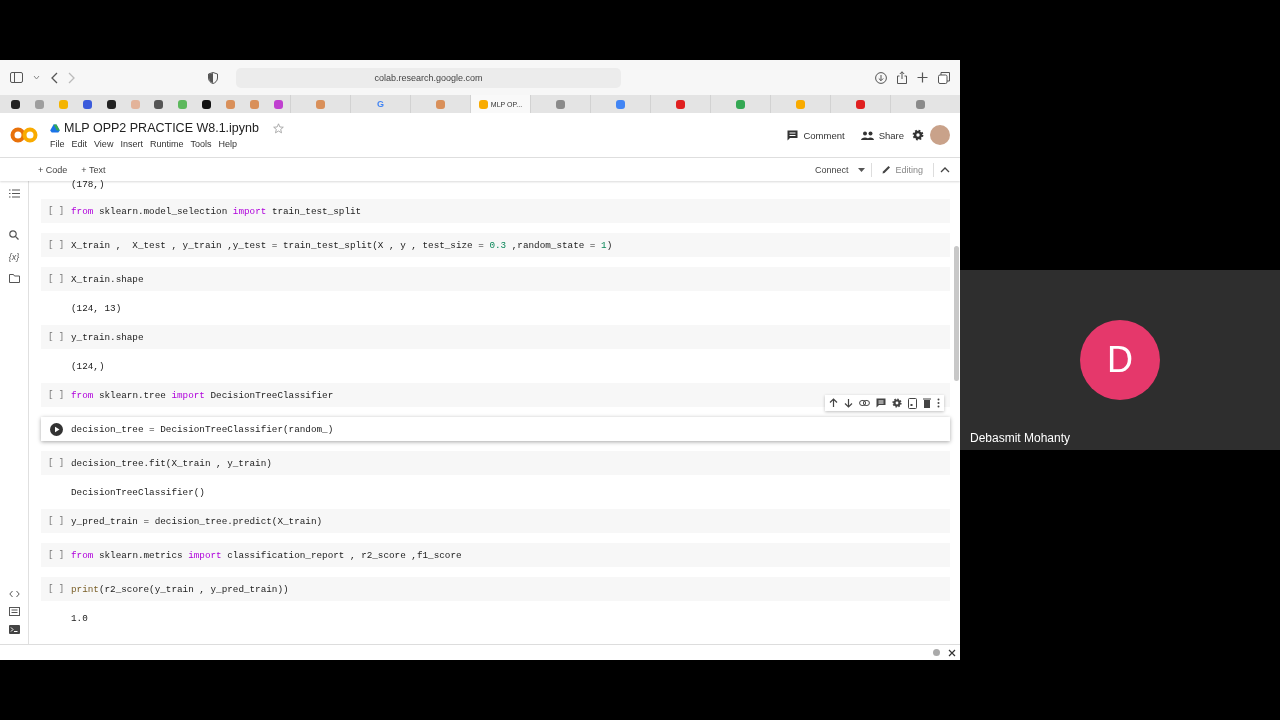 The width and height of the screenshot is (1280, 720). I want to click on code-line: decision_tree = DecisionTreeClassifier(random_), so click(202, 429).